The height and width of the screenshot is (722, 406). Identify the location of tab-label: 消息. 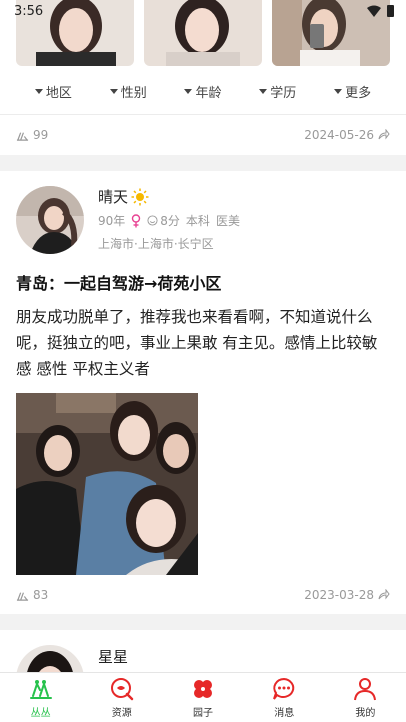
(284, 713).